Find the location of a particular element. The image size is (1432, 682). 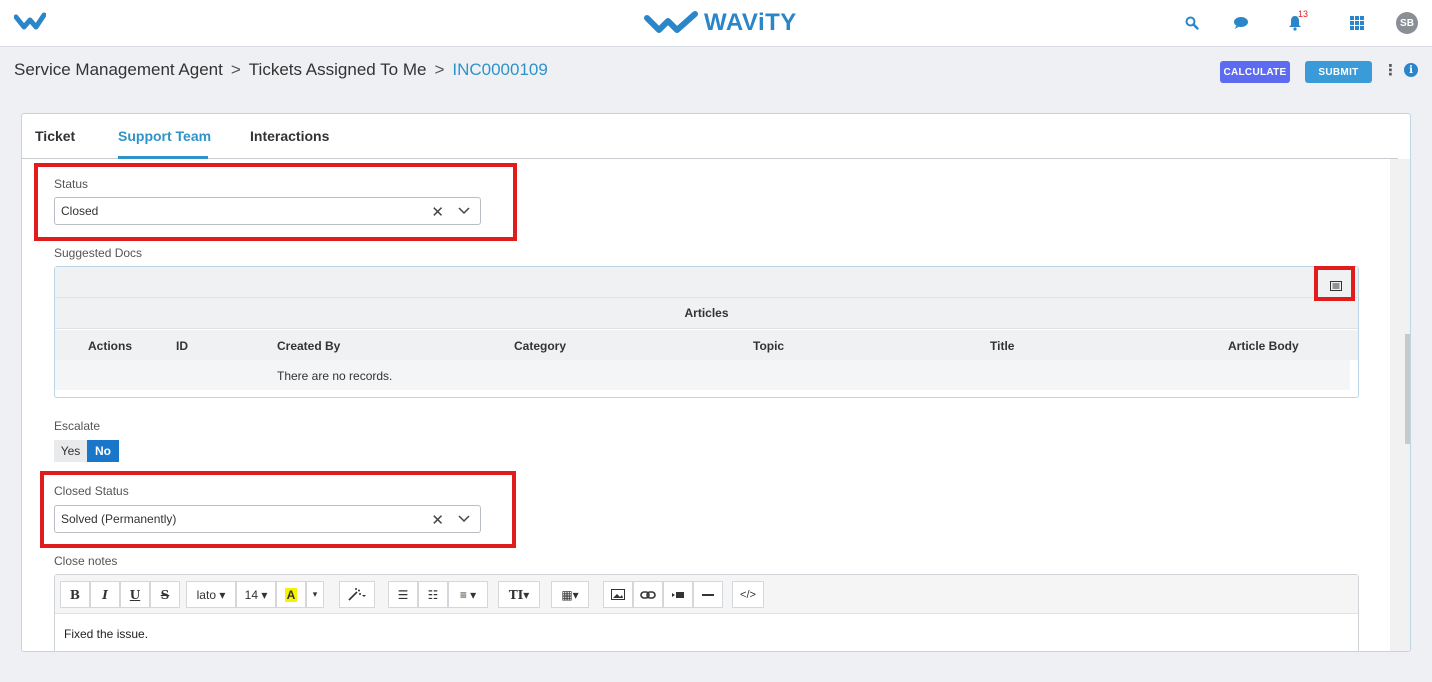

more-options-icon: ⋮ is located at coordinates (1390, 70).